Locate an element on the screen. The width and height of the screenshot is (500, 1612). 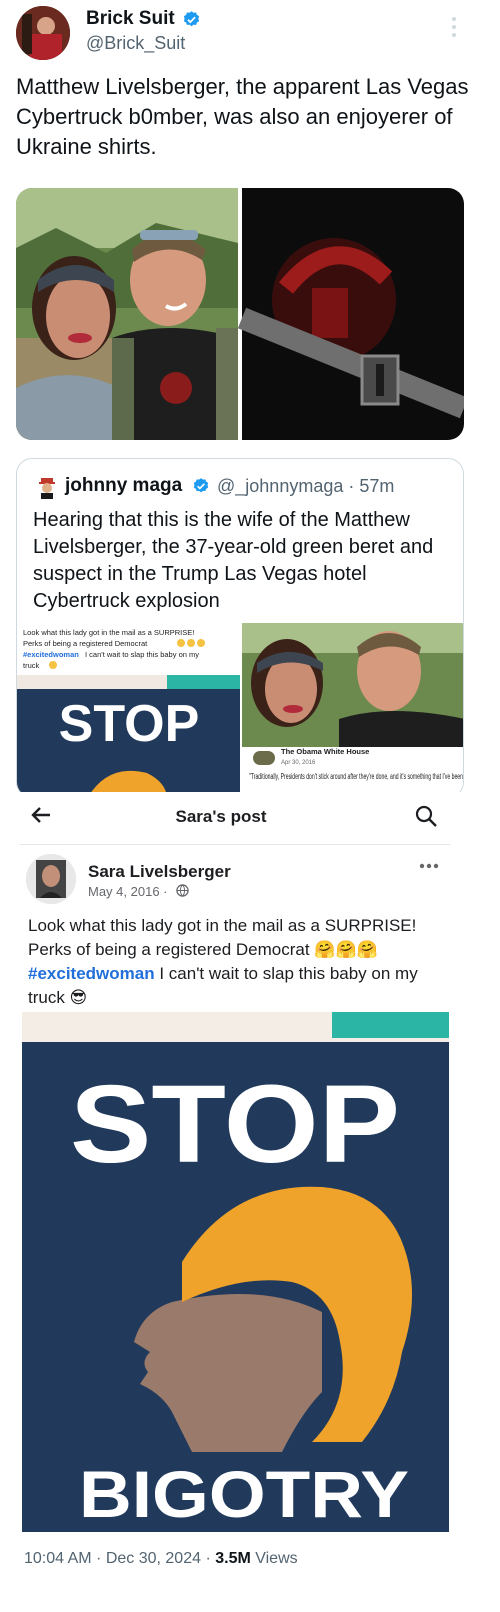
fb-post-date: May 4, 2016 · is located at coordinates (128, 891).